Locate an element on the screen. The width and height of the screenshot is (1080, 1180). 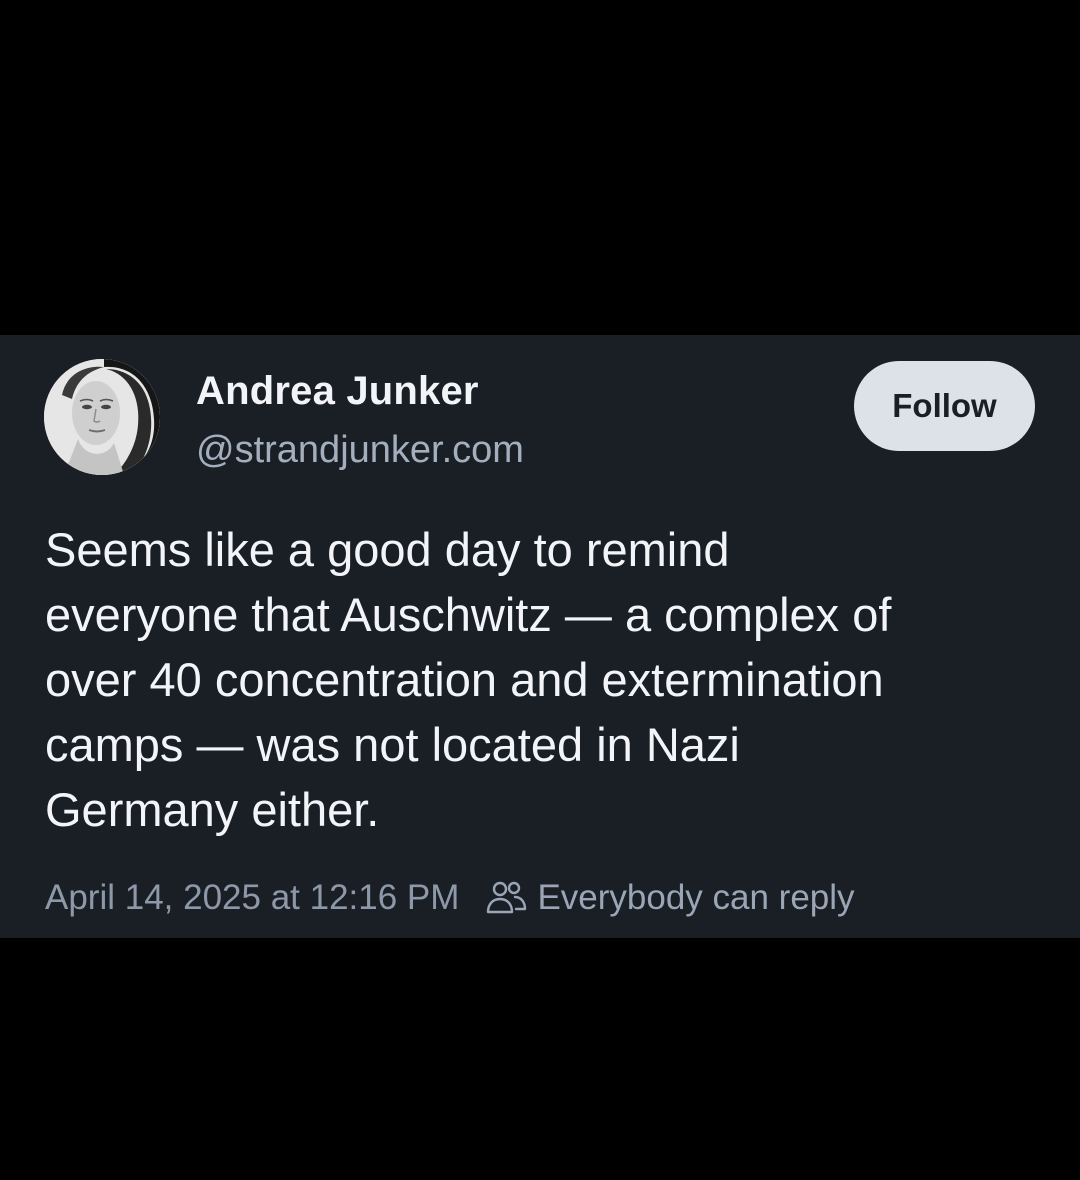
post-text-line: everyone that Auschwitz — a complex of is located at coordinates (468, 614).